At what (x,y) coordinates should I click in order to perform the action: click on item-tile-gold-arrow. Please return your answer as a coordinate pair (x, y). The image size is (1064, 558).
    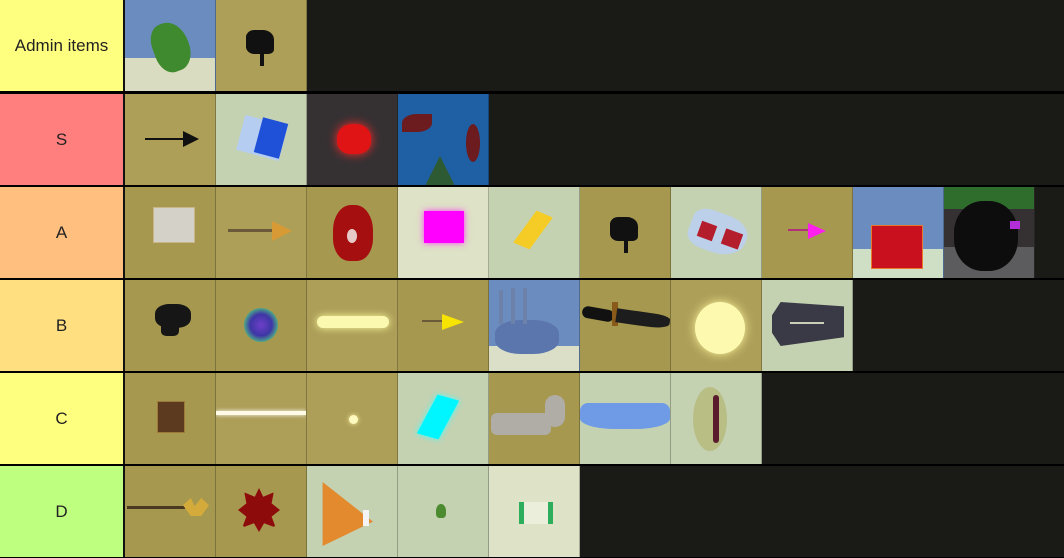
    Looking at the image, I should click on (261, 232).